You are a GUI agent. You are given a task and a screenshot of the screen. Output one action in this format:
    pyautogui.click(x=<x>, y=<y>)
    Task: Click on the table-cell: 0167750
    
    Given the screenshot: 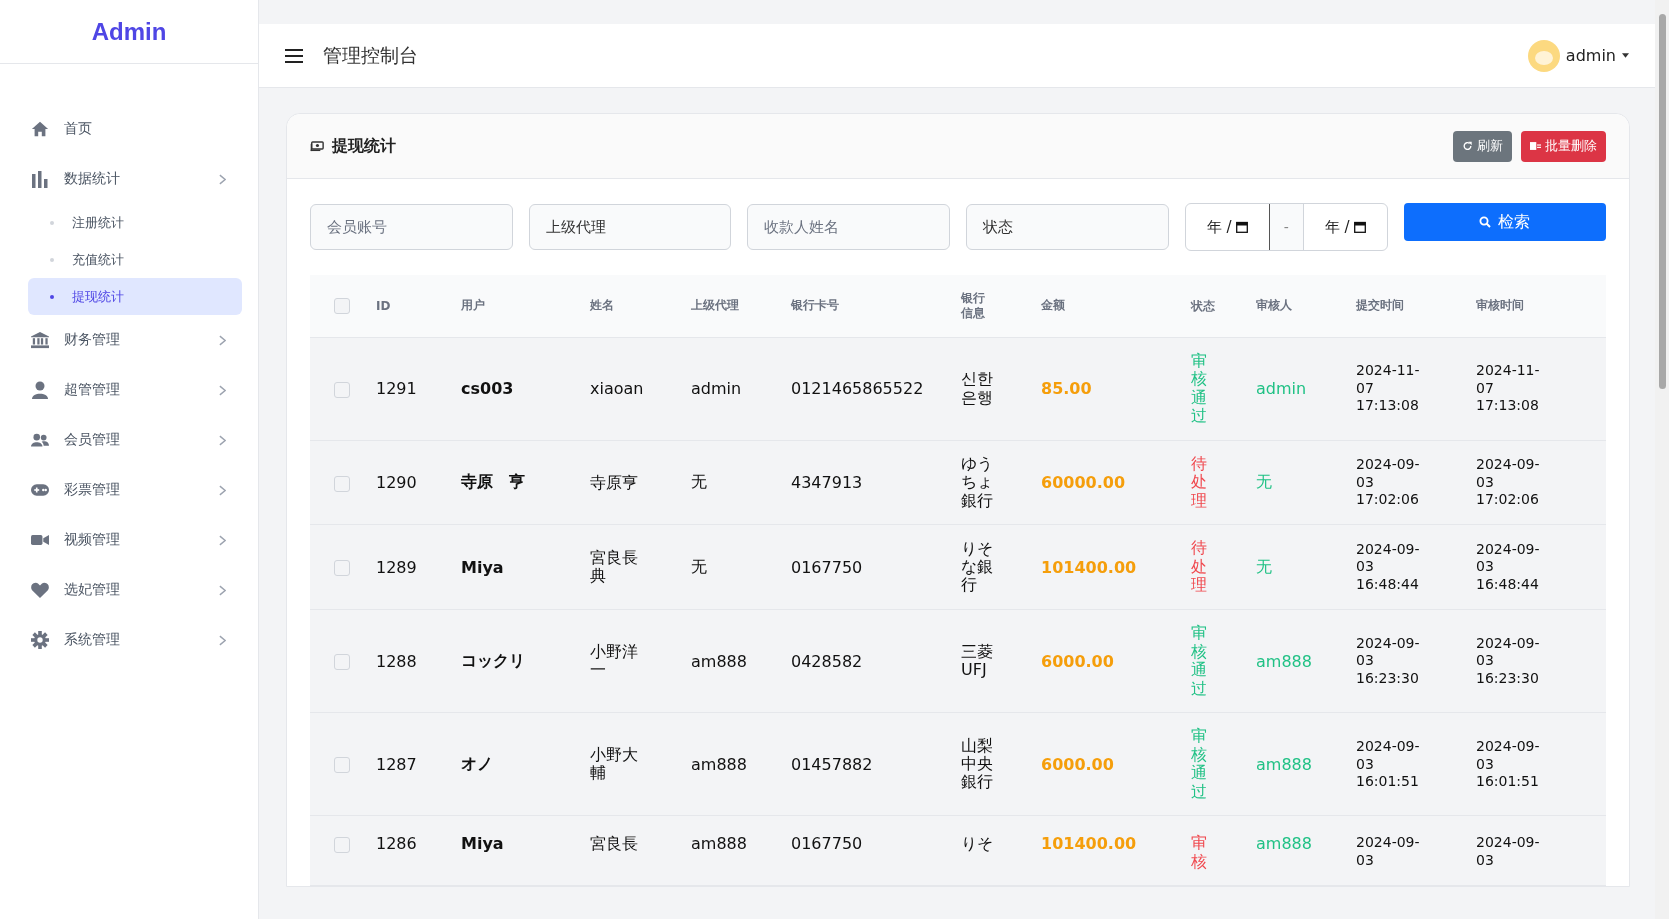 What is the action you would take?
    pyautogui.click(x=827, y=844)
    